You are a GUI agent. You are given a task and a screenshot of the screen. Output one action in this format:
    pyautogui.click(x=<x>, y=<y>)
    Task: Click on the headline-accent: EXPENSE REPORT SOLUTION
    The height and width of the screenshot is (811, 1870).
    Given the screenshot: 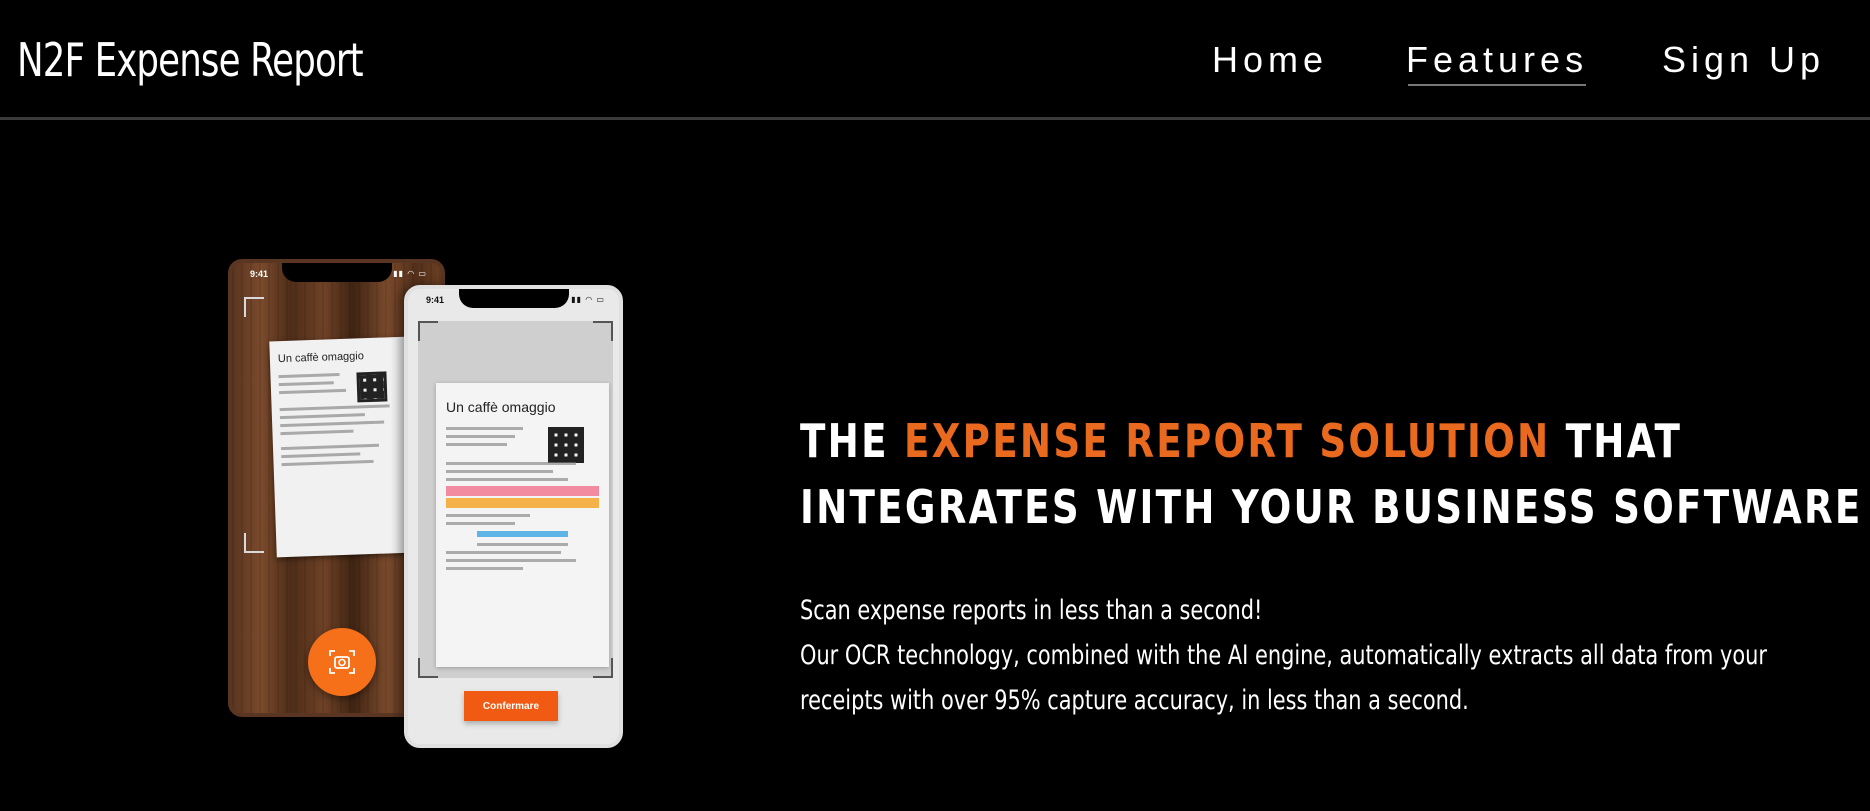 What is the action you would take?
    pyautogui.click(x=1227, y=441)
    